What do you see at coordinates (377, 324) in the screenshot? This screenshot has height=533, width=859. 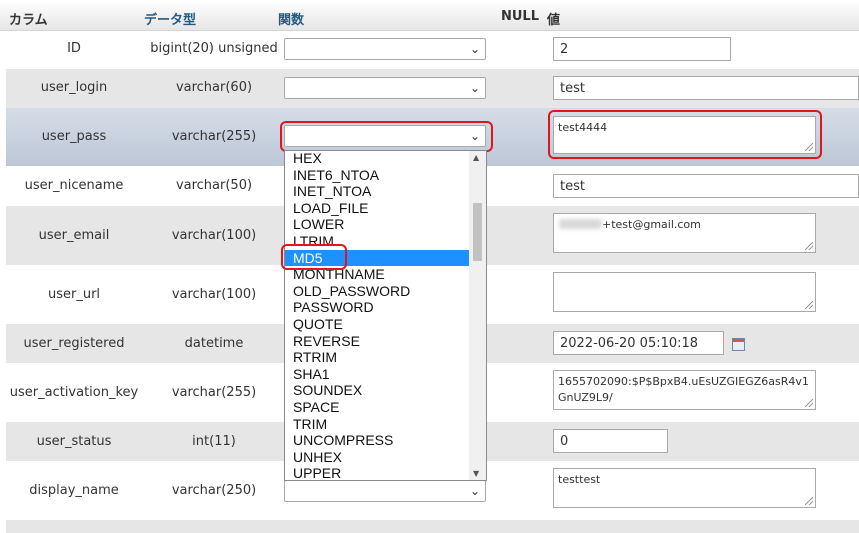 I see `option-quote: QUOTE` at bounding box center [377, 324].